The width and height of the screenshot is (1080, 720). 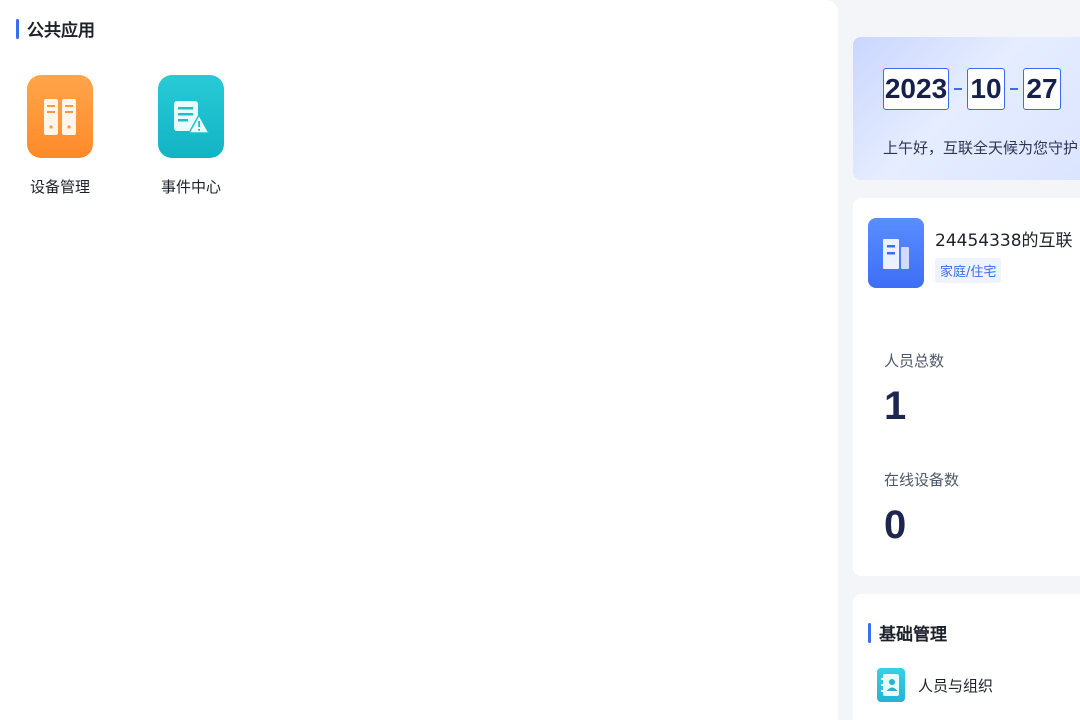 I want to click on app-label: 设备管理, so click(x=60, y=186).